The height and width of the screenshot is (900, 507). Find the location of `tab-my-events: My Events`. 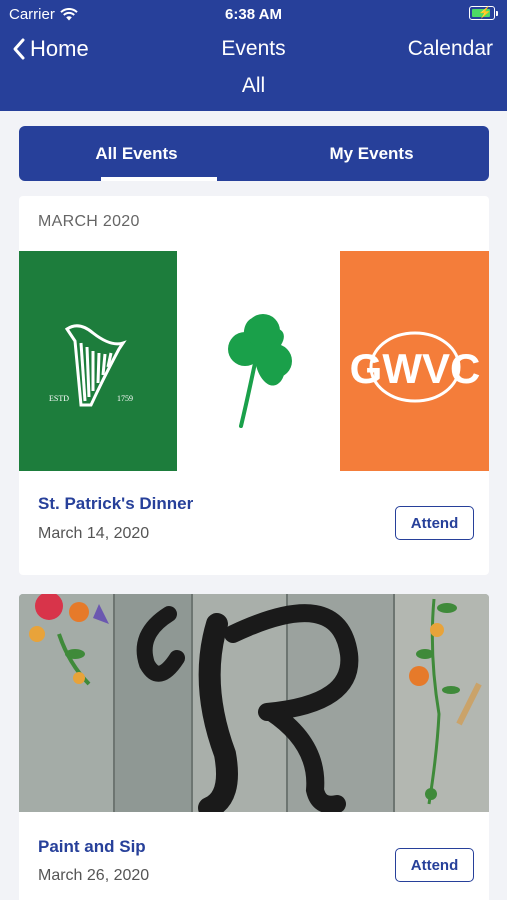

tab-my-events: My Events is located at coordinates (371, 153).